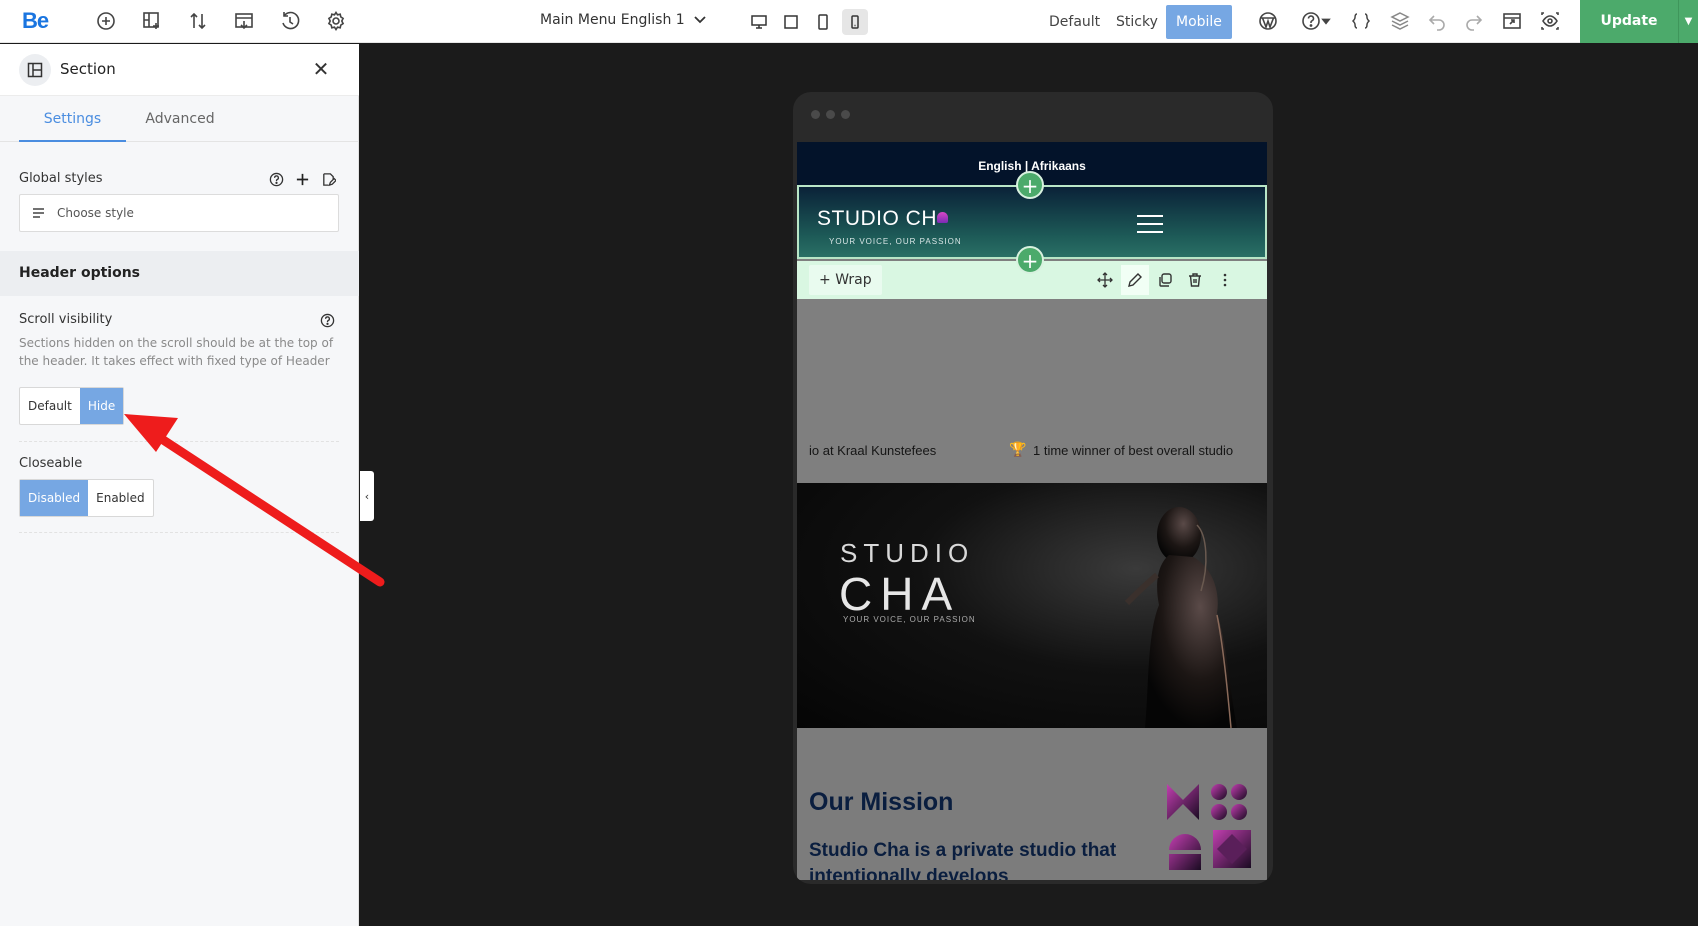  What do you see at coordinates (198, 21) in the screenshot?
I see `sort-icon` at bounding box center [198, 21].